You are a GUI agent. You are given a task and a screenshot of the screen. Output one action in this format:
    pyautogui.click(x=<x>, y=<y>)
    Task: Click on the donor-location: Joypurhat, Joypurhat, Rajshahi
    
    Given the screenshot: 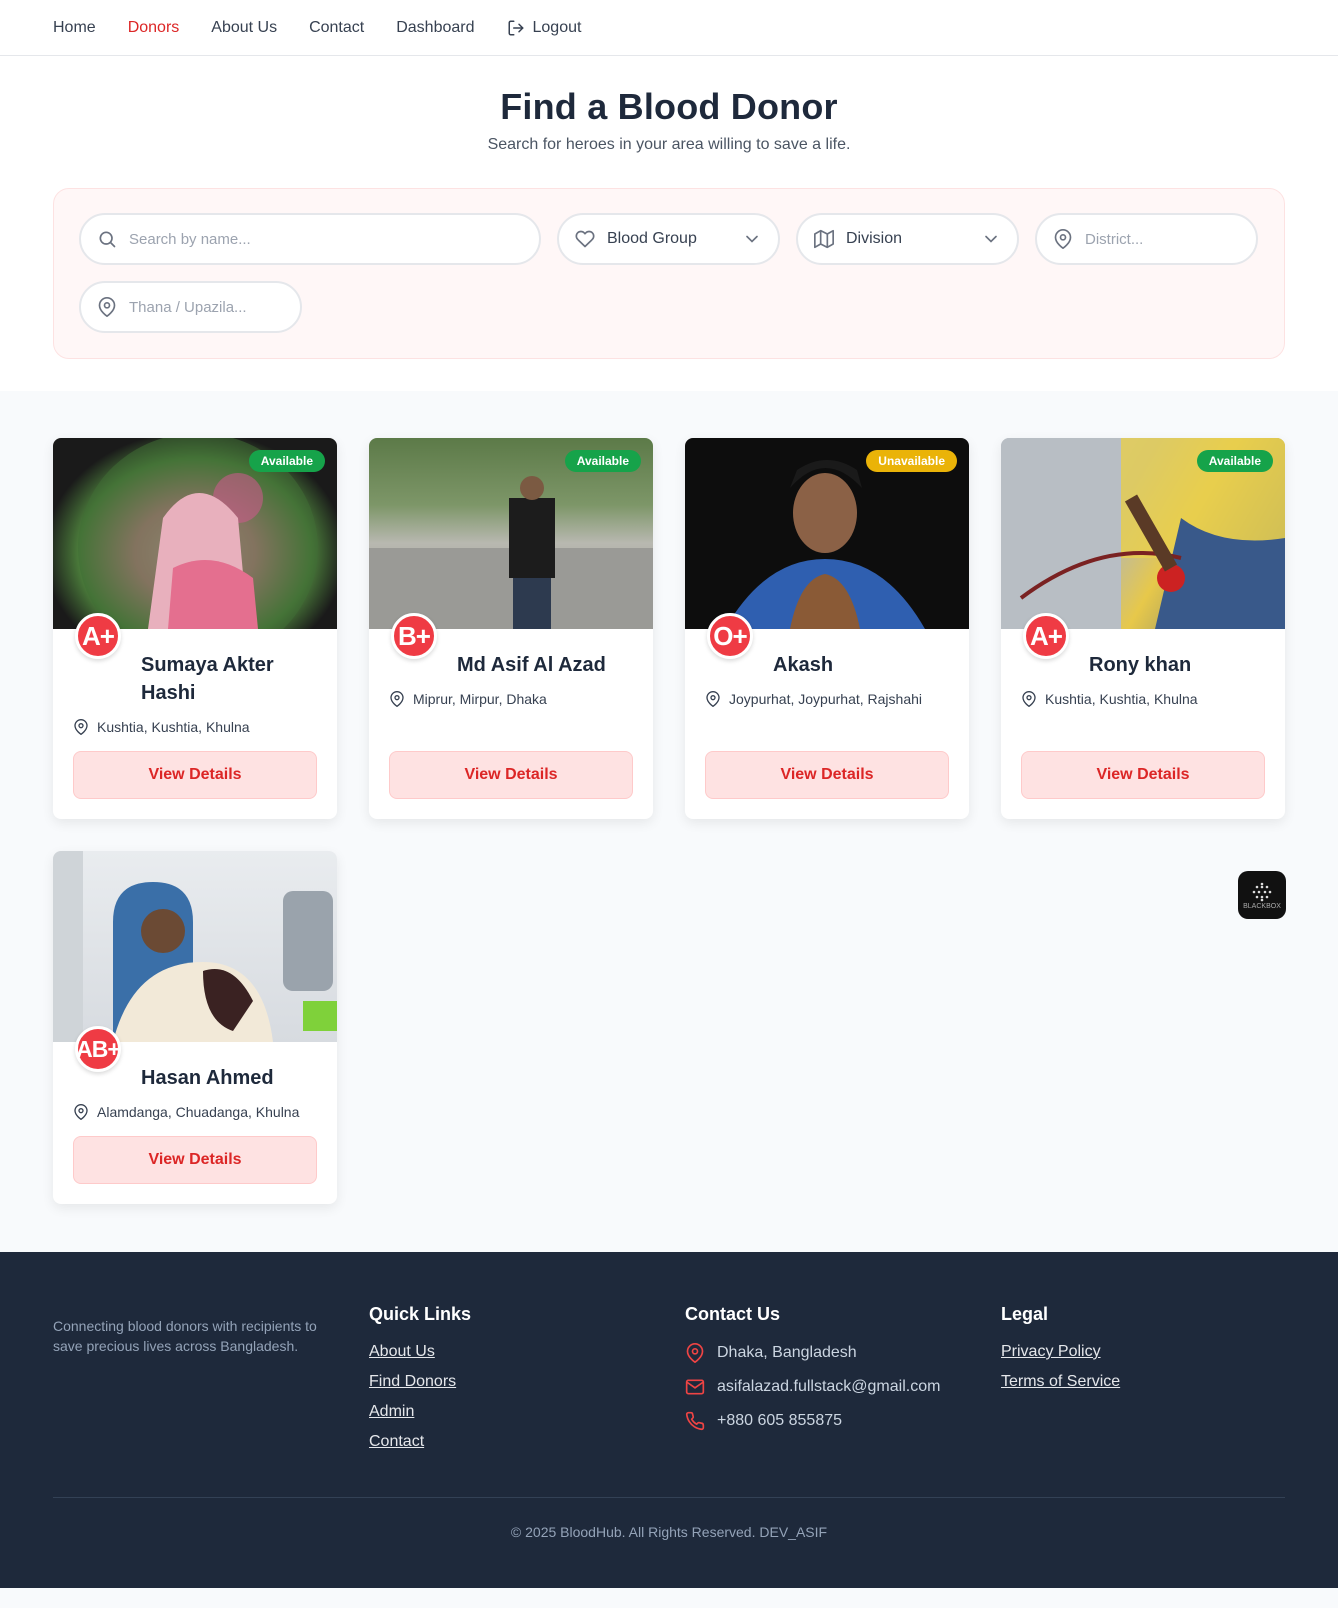 What is the action you would take?
    pyautogui.click(x=827, y=699)
    